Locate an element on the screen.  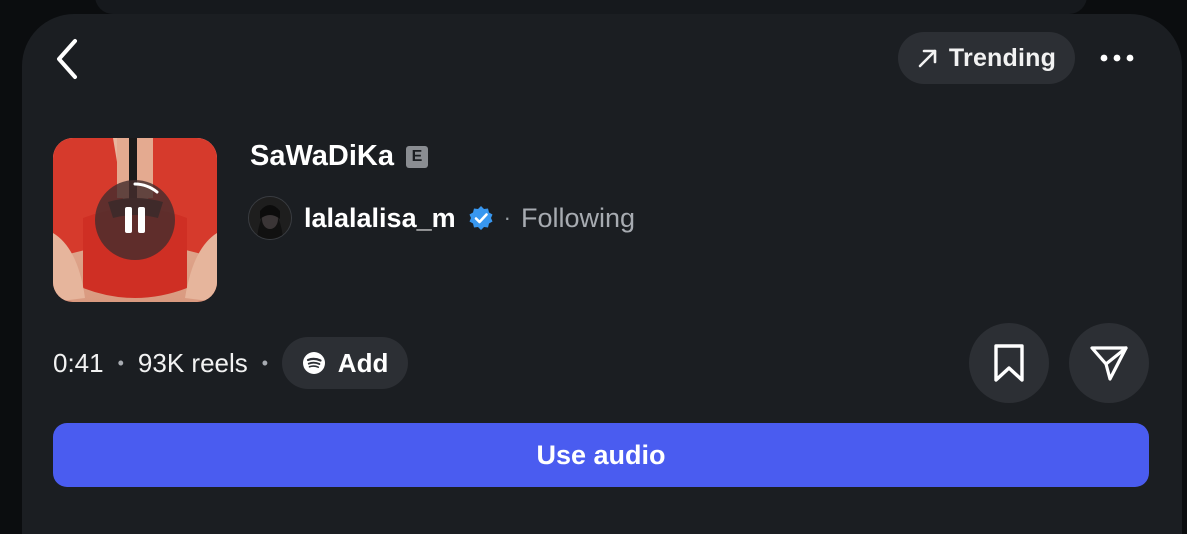
progress-ring is located at coordinates (146, 188).